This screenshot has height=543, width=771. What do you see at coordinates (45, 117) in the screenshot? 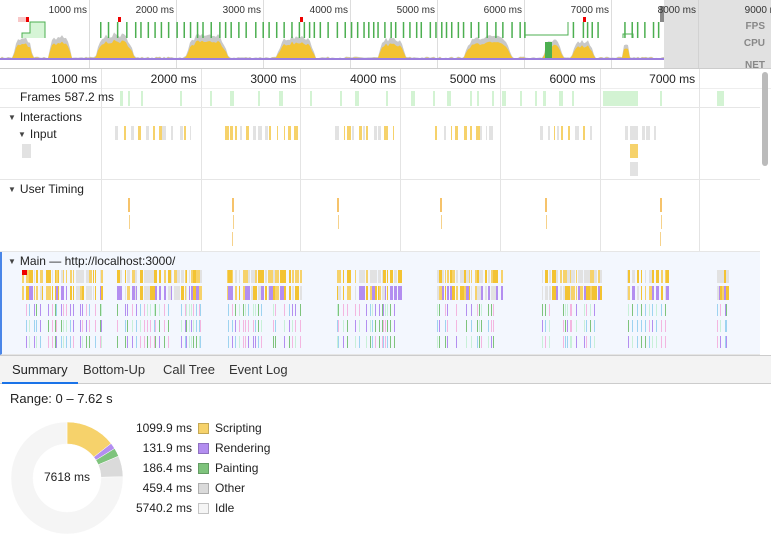
I see `interactions-header: ▼ Interactions` at bounding box center [45, 117].